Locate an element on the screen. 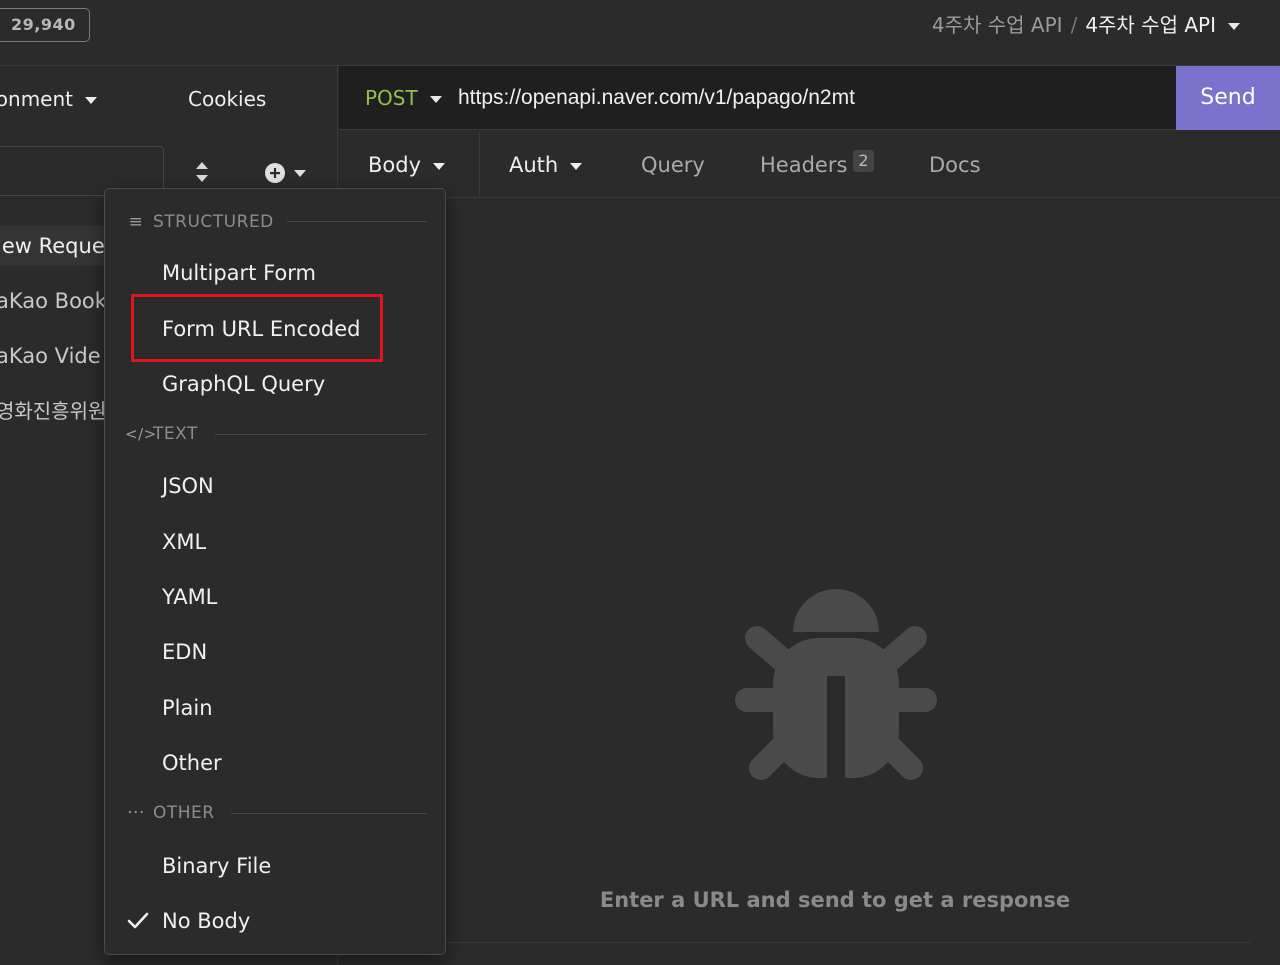 The image size is (1280, 965). sidebar-request-item: aKao Book is located at coordinates (58, 301).